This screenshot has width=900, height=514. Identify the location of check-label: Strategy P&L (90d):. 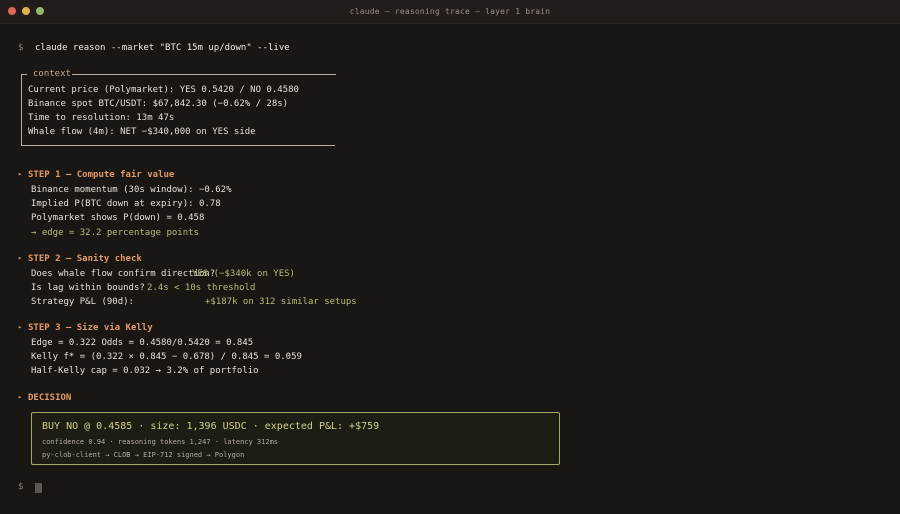
(82, 302).